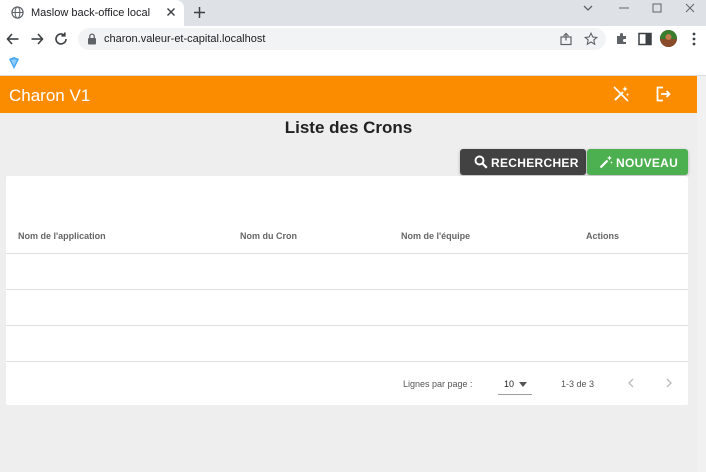 The height and width of the screenshot is (472, 706). I want to click on search-icon, so click(481, 162).